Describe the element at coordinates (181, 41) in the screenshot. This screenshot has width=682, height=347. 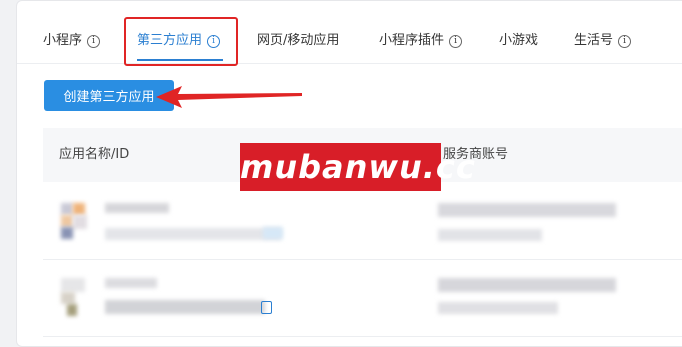
I see `annotation-highlight-box` at that location.